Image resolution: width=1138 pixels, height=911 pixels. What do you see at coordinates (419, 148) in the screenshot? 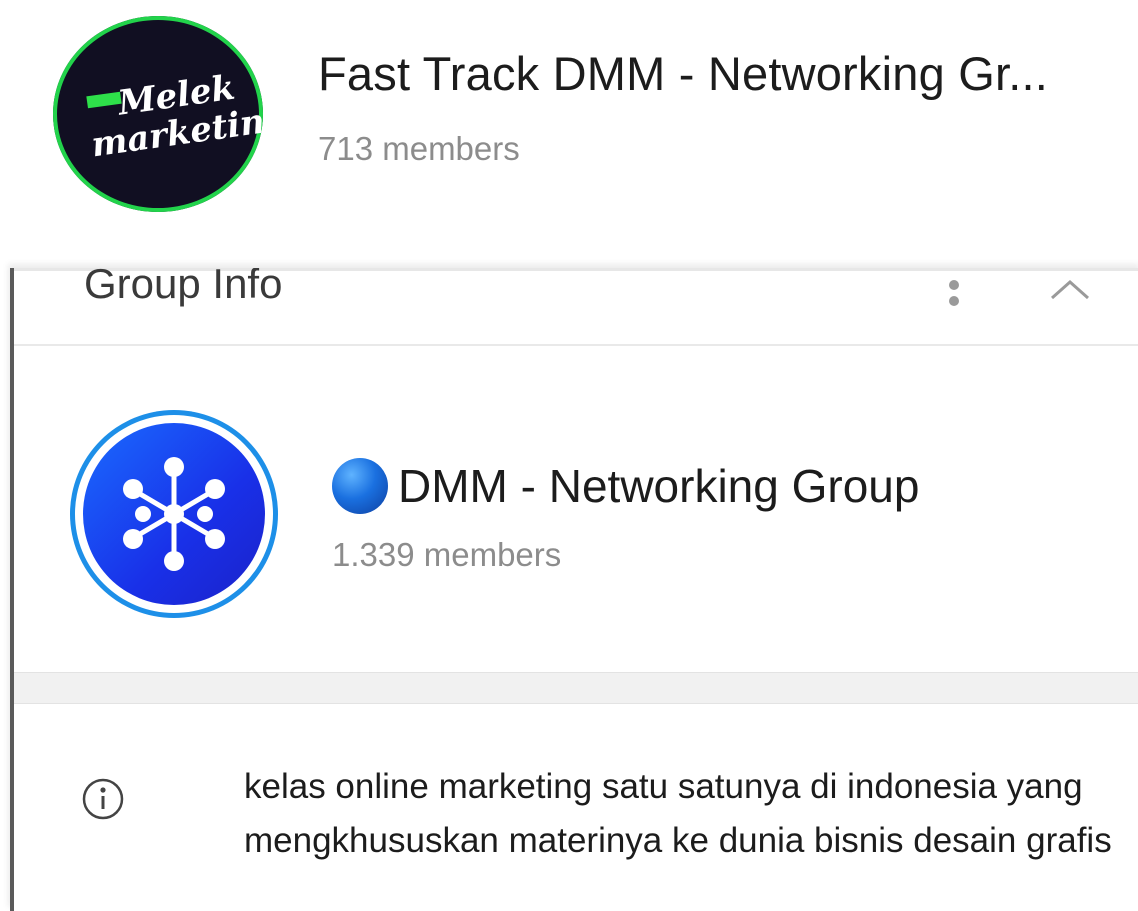
I see `chat-member-count: 713 members` at bounding box center [419, 148].